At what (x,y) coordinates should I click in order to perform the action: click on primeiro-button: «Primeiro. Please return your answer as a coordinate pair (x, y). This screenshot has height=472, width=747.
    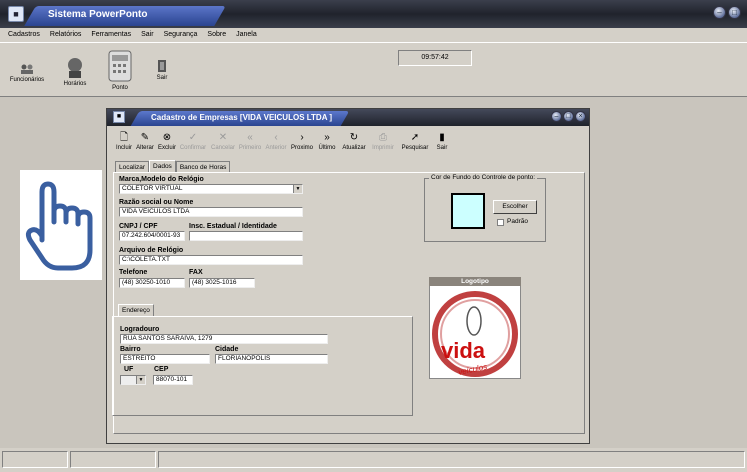
    Looking at the image, I should click on (250, 141).